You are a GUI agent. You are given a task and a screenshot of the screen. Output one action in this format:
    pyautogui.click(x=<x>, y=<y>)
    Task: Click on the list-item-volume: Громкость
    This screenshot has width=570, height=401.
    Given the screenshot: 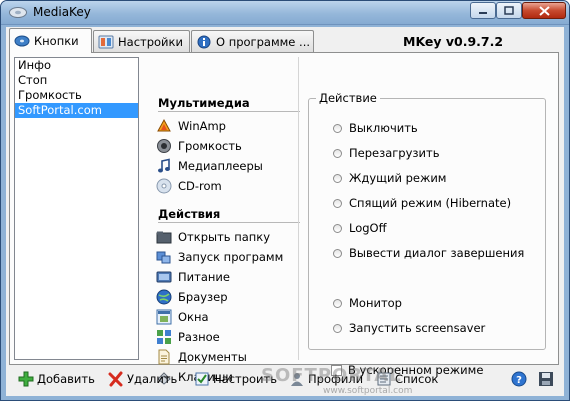 What is the action you would take?
    pyautogui.click(x=76, y=95)
    